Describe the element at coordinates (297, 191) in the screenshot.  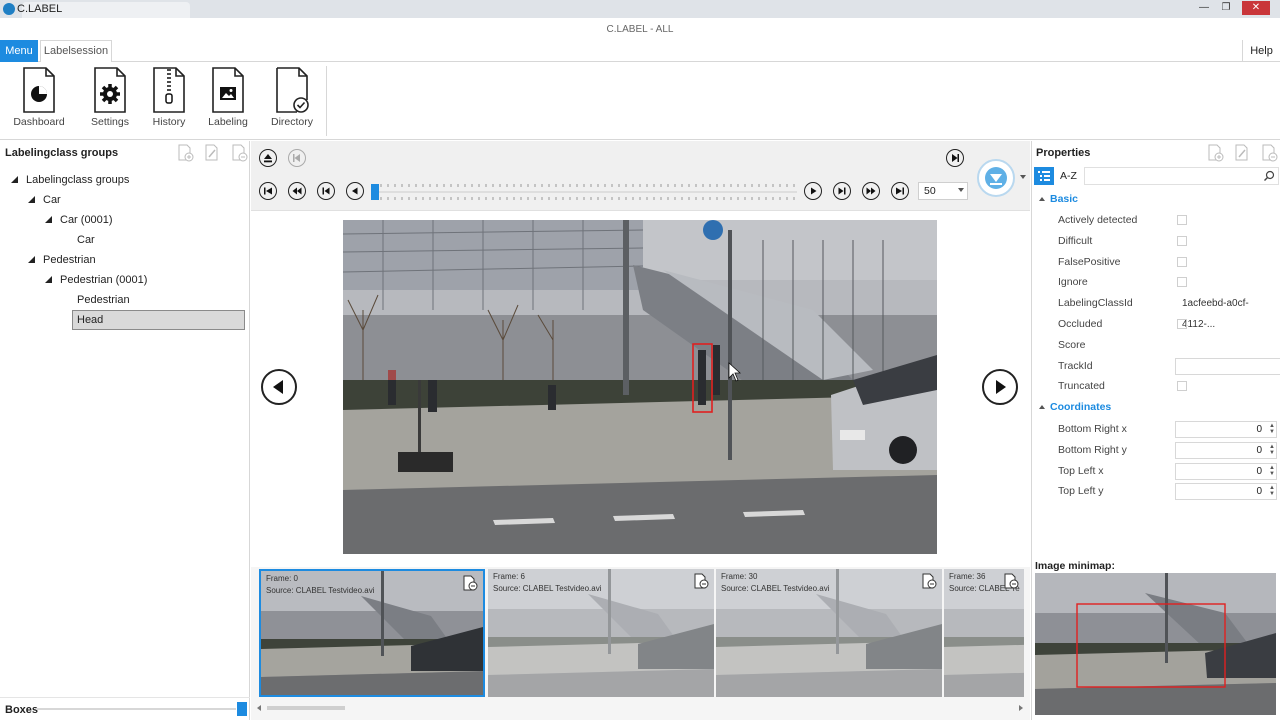
I see `rewind-button` at that location.